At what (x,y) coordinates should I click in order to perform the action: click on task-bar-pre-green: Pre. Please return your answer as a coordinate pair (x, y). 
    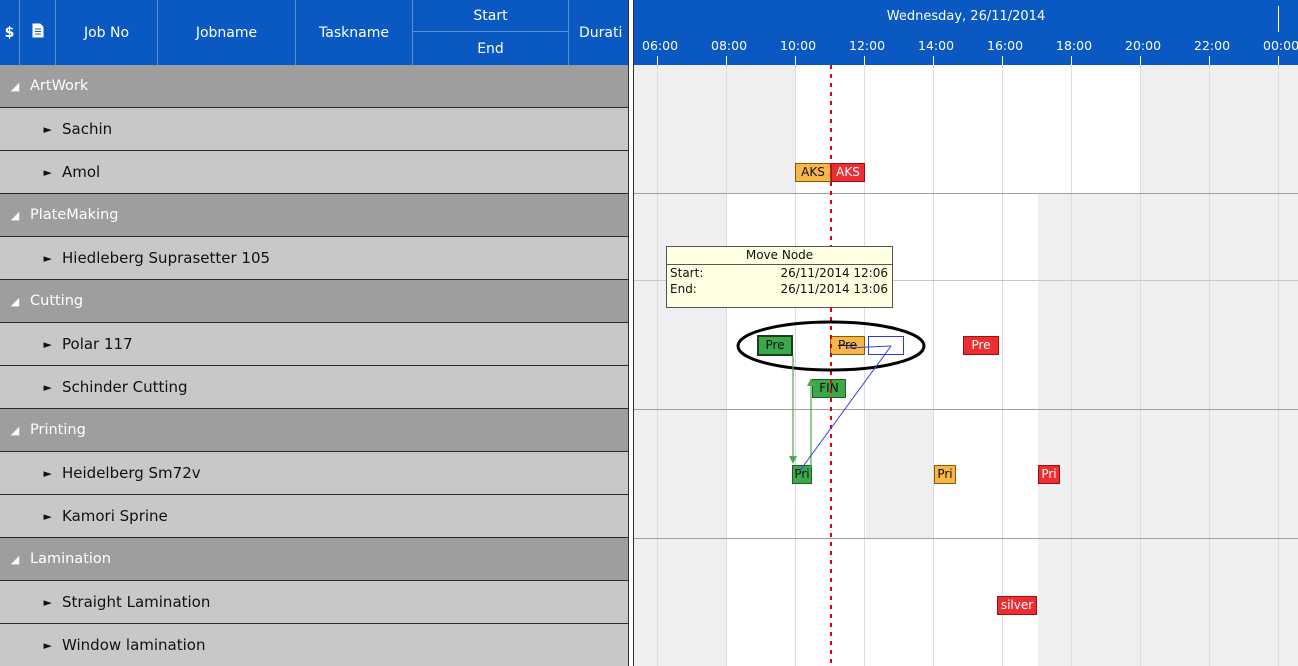
    Looking at the image, I should click on (775, 345).